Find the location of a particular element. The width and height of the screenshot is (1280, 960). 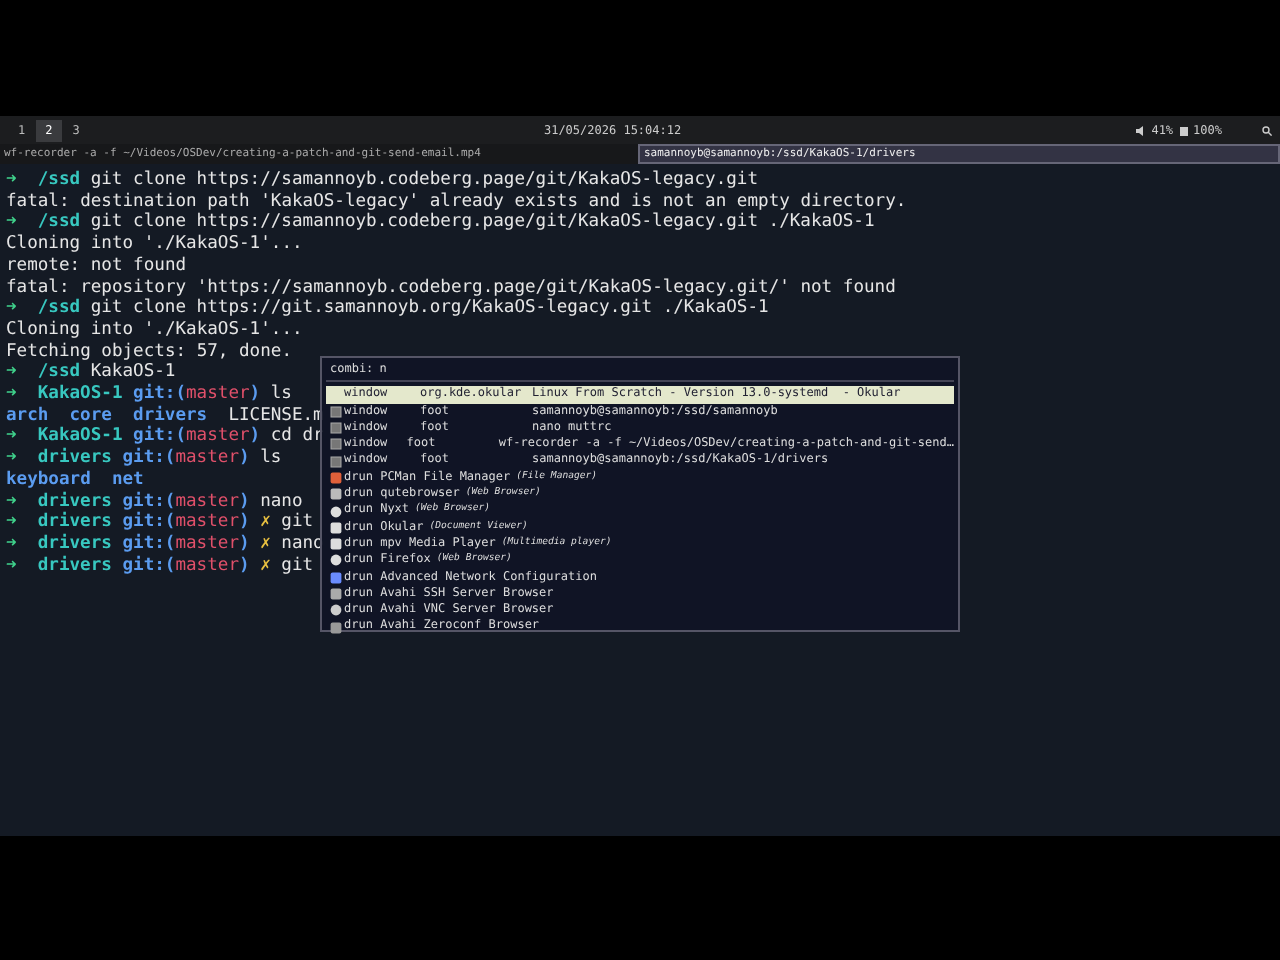

terminal-text: nano is located at coordinates (281, 501).